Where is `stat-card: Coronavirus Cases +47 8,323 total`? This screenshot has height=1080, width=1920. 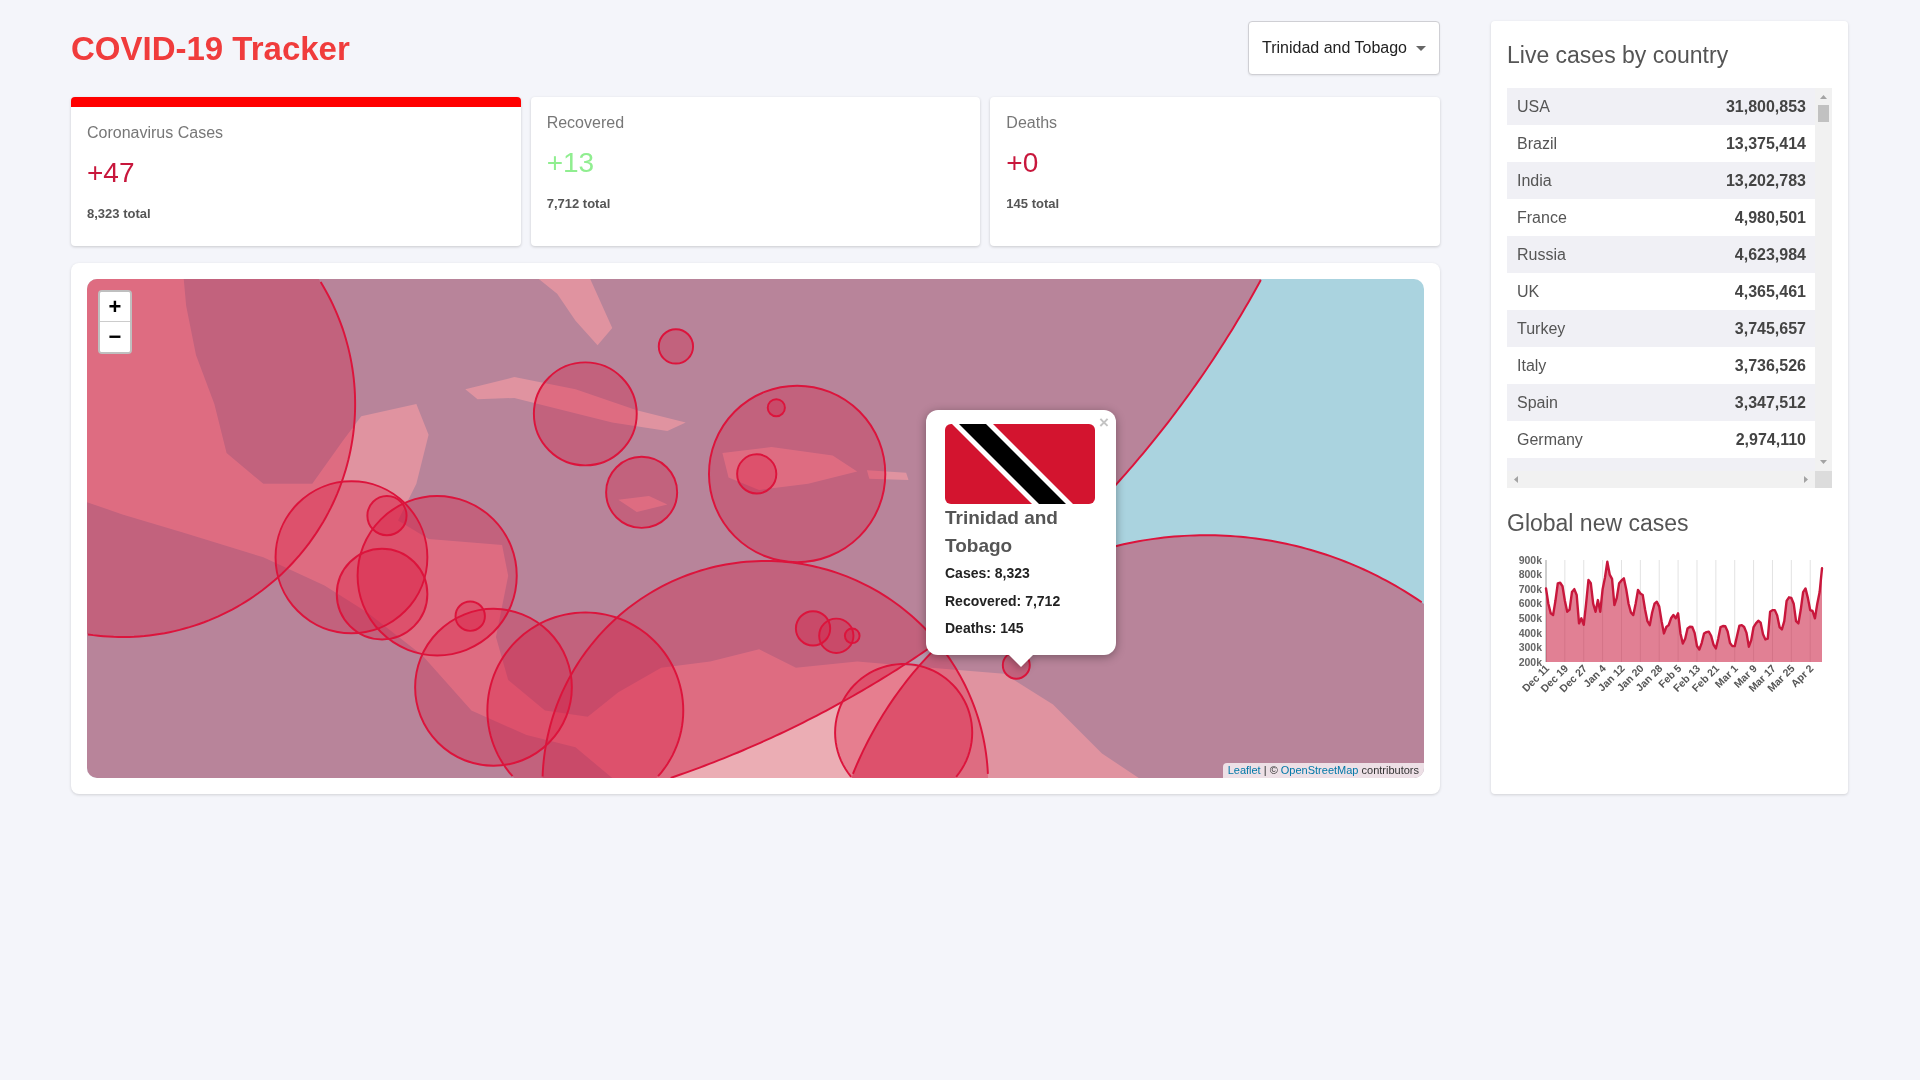 stat-card: Coronavirus Cases +47 8,323 total is located at coordinates (296, 171).